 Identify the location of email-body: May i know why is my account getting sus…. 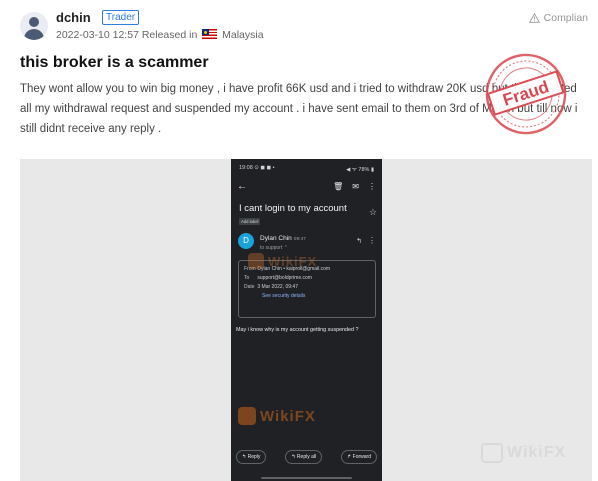
(297, 330).